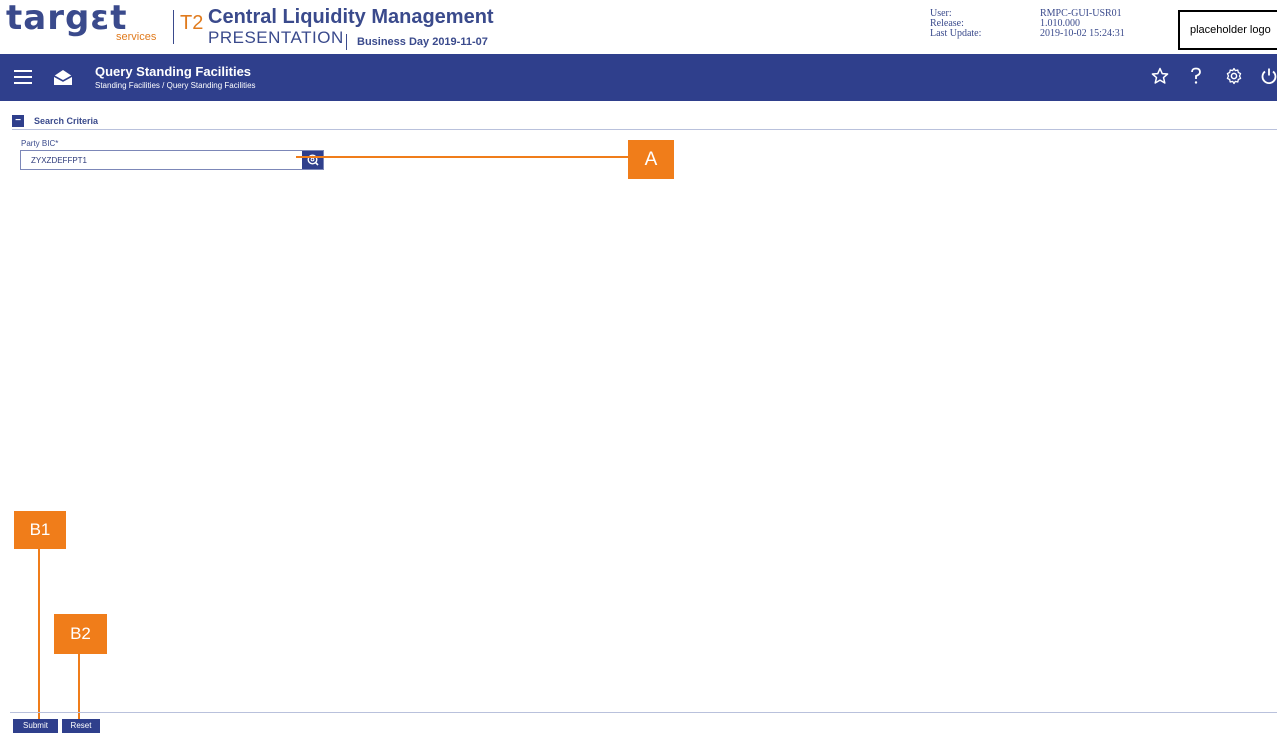 The width and height of the screenshot is (1277, 733). I want to click on page-title: Query Standing Facilities, so click(173, 71).